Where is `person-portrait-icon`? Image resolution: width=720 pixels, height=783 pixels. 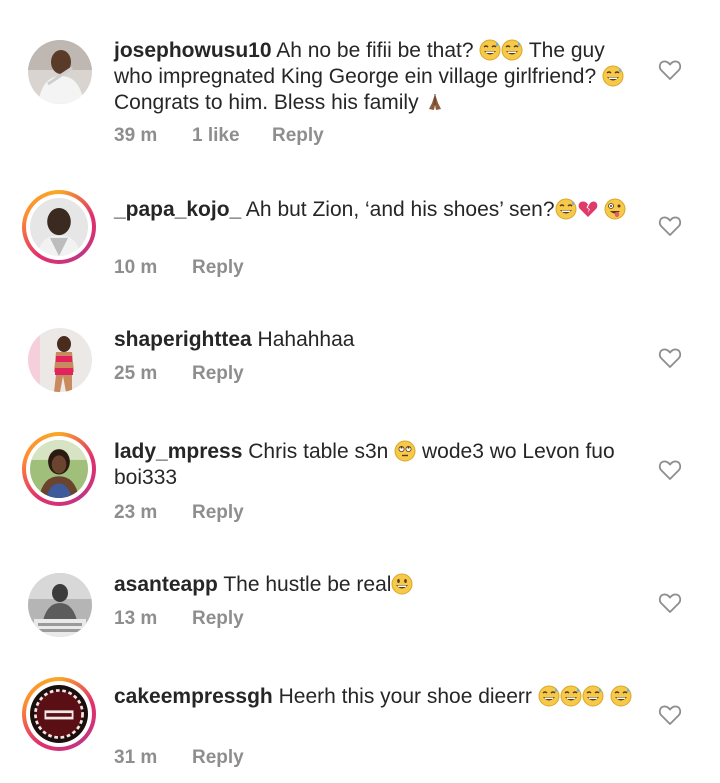
person-portrait-icon is located at coordinates (59, 227).